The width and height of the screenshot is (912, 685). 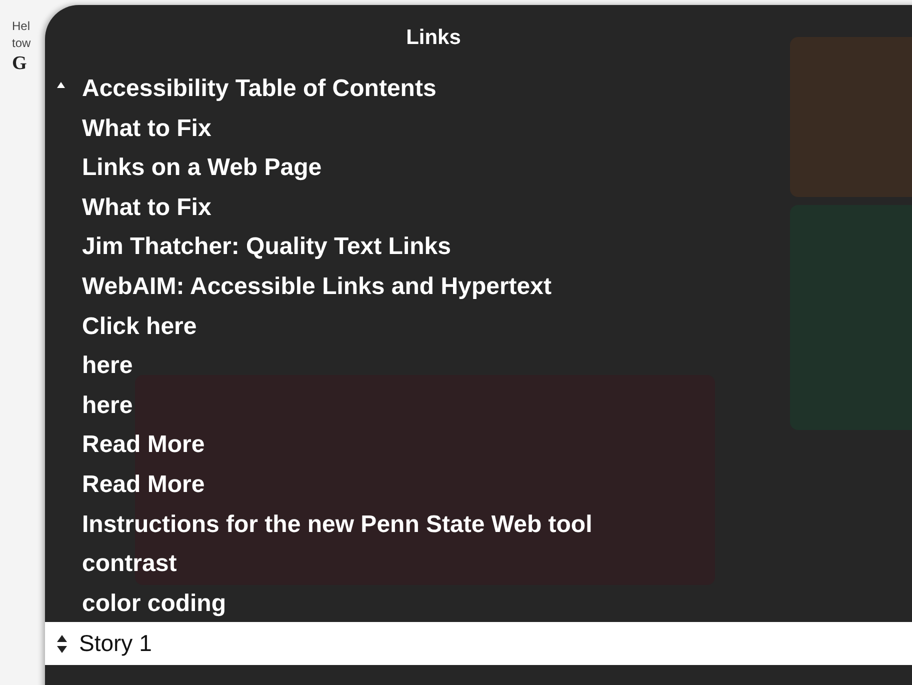 I want to click on link-item: Jim Thatcher: Quality Text Links, so click(x=266, y=247).